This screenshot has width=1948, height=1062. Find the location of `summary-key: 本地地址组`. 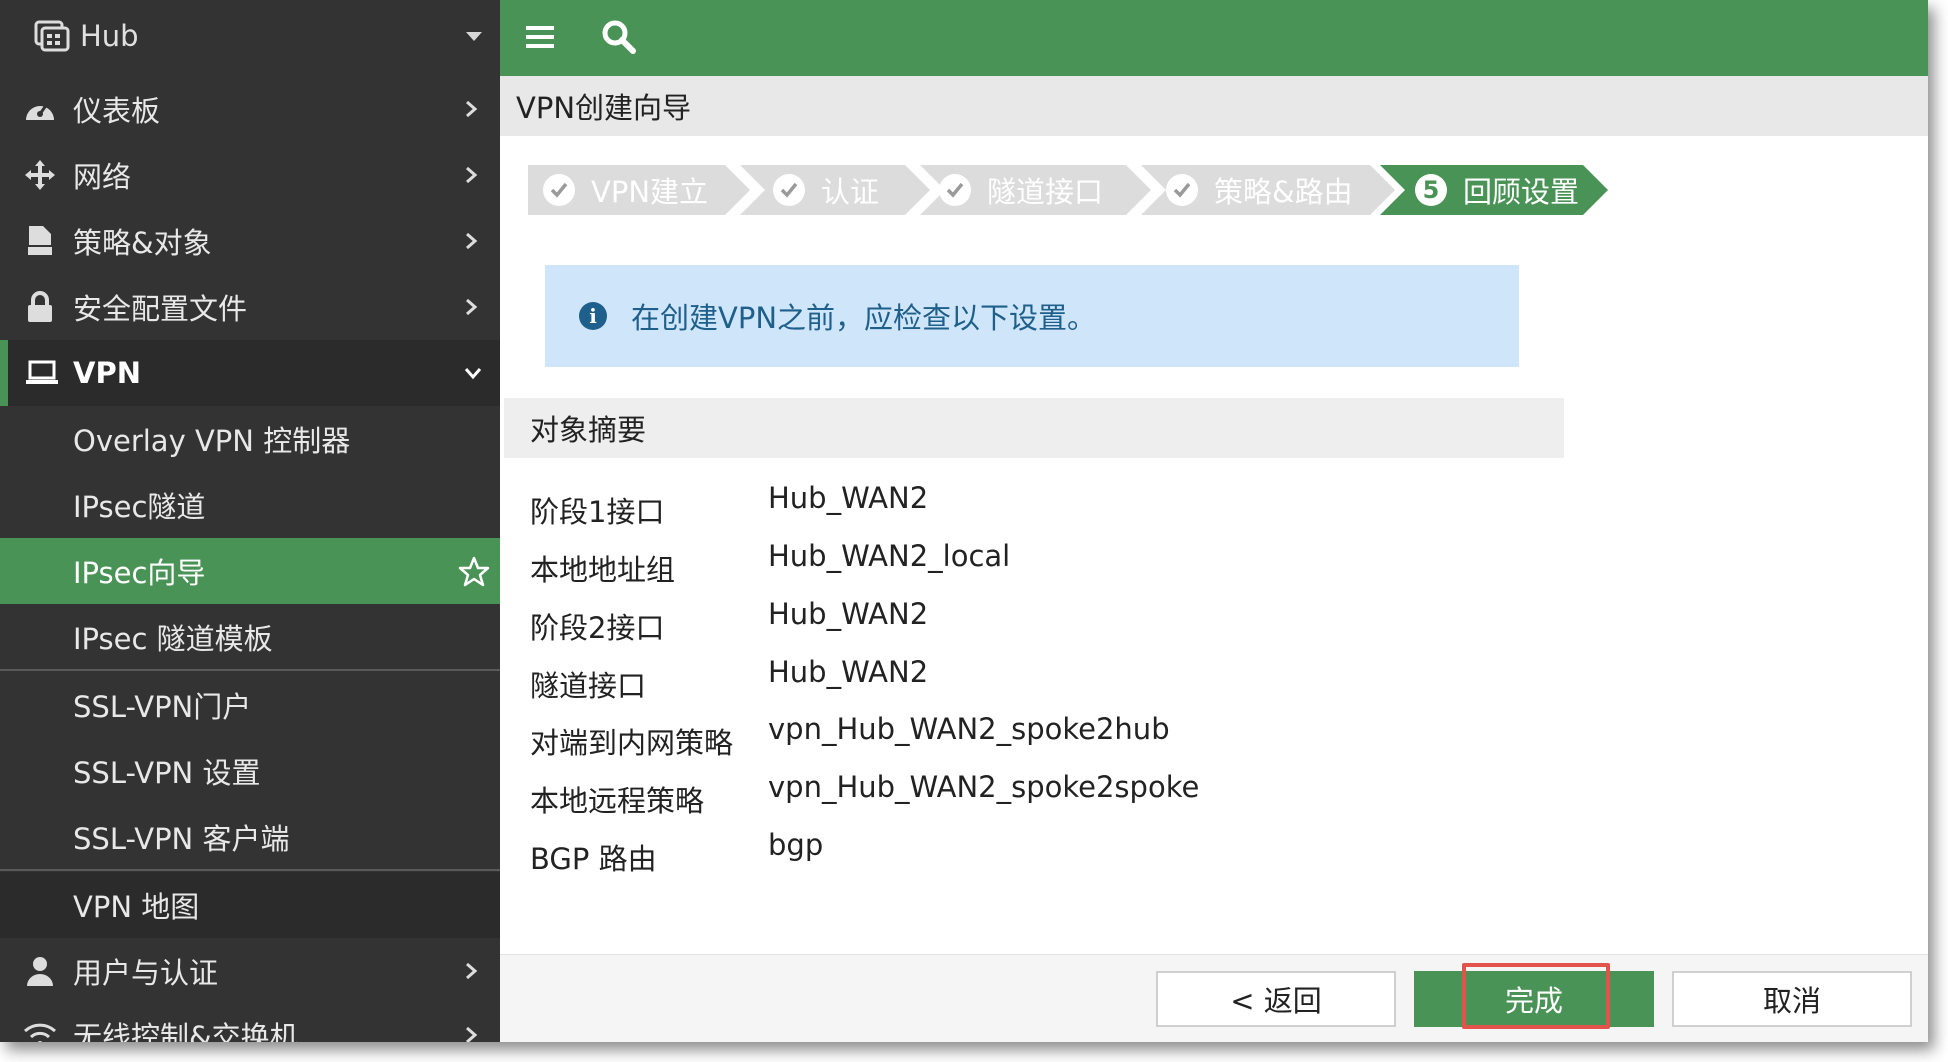

summary-key: 本地地址组 is located at coordinates (603, 570).